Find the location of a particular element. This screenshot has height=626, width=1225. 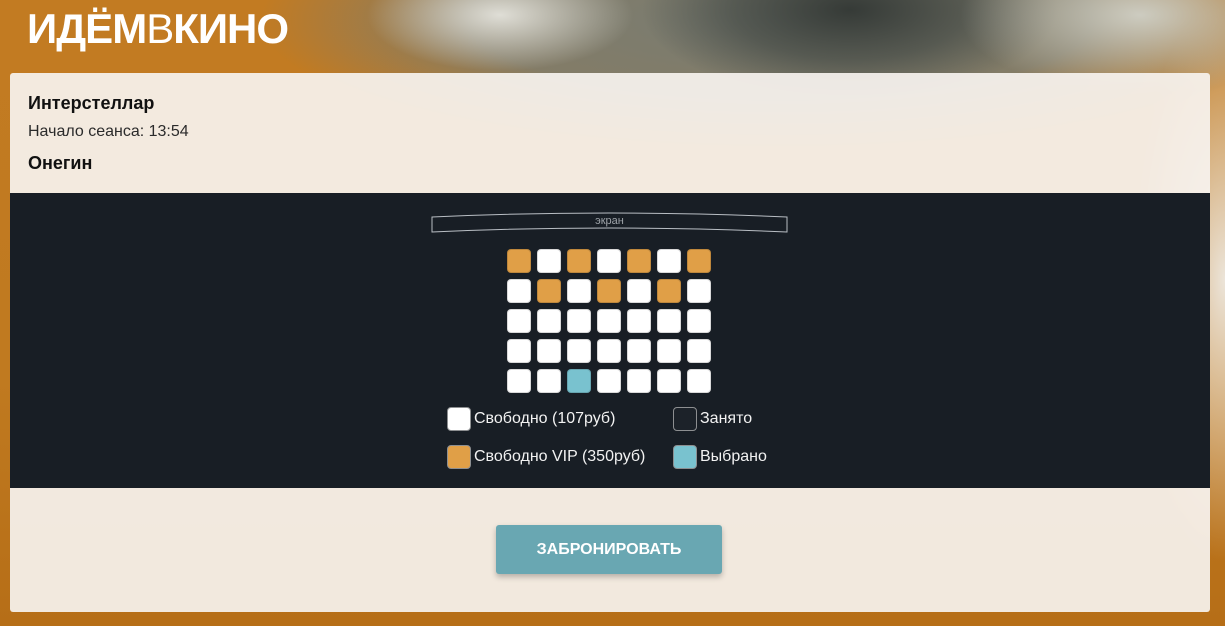

legend-vip-swatch is located at coordinates (459, 457).